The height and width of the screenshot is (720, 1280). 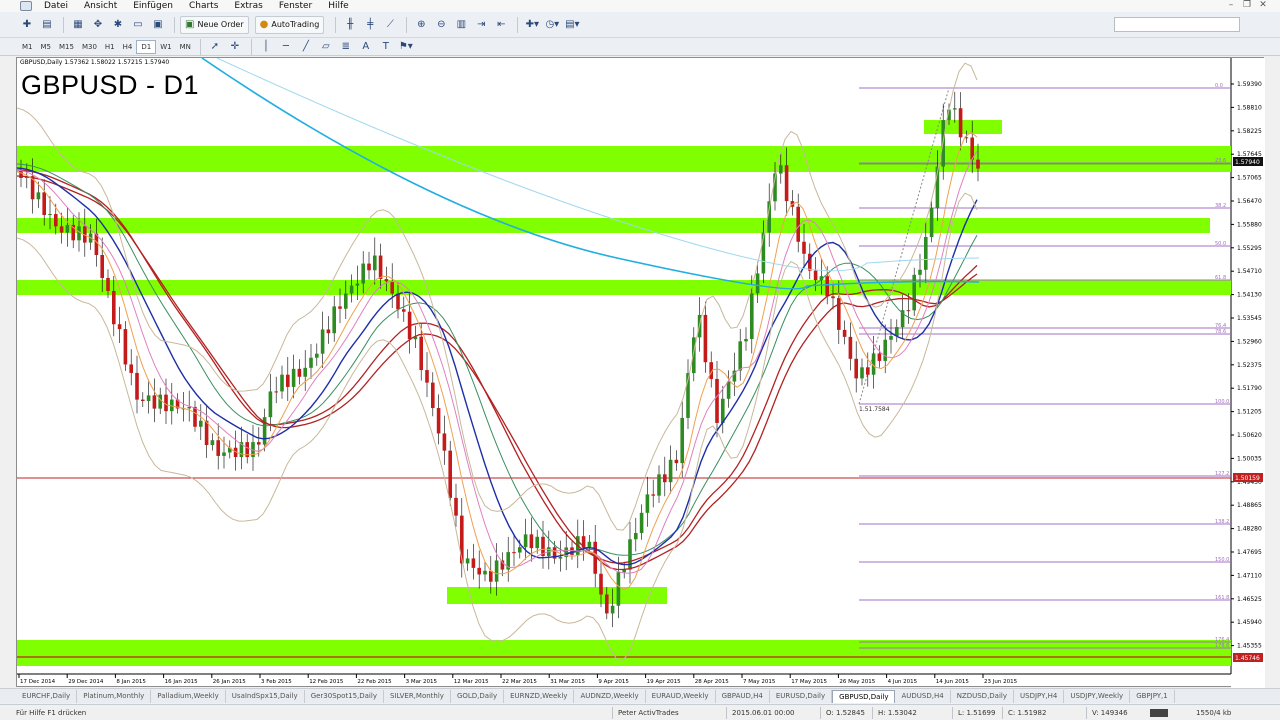 What do you see at coordinates (295, 6) in the screenshot?
I see `menu-window: Fenster` at bounding box center [295, 6].